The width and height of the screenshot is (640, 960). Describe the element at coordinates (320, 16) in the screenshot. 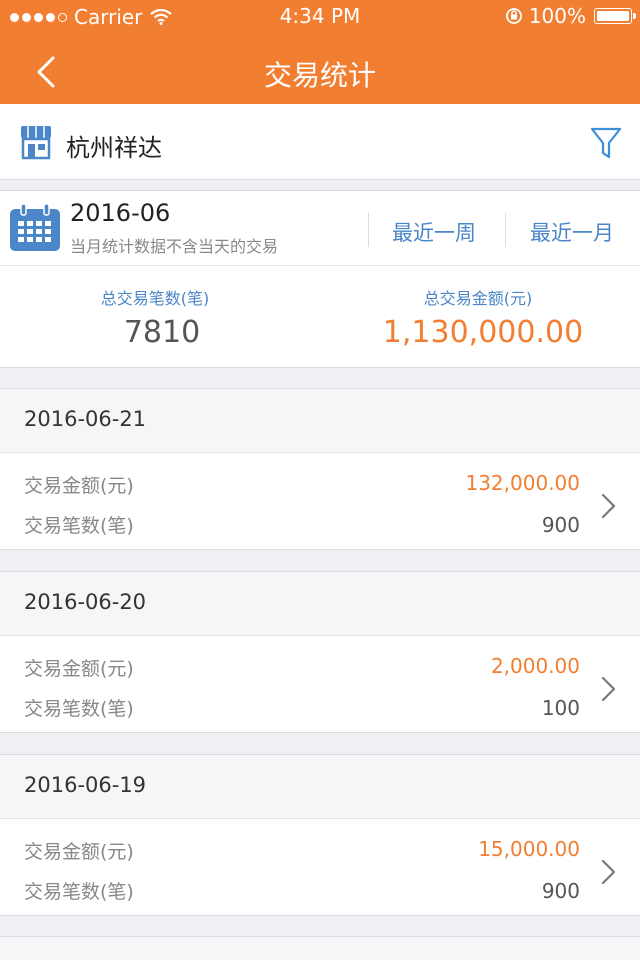

I see `status-bar: Carrier 4:34 PM 100%` at that location.